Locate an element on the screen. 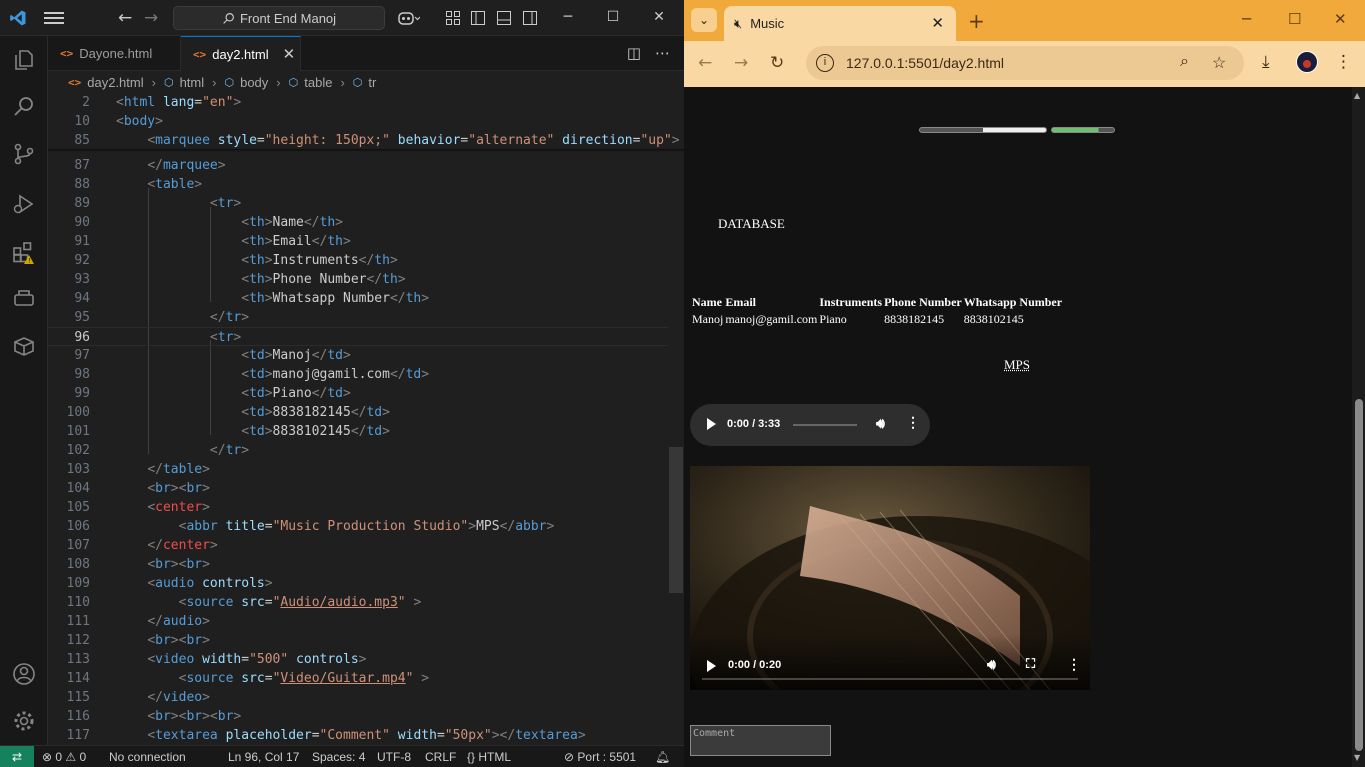  line-ending: CRLF is located at coordinates (440, 756).